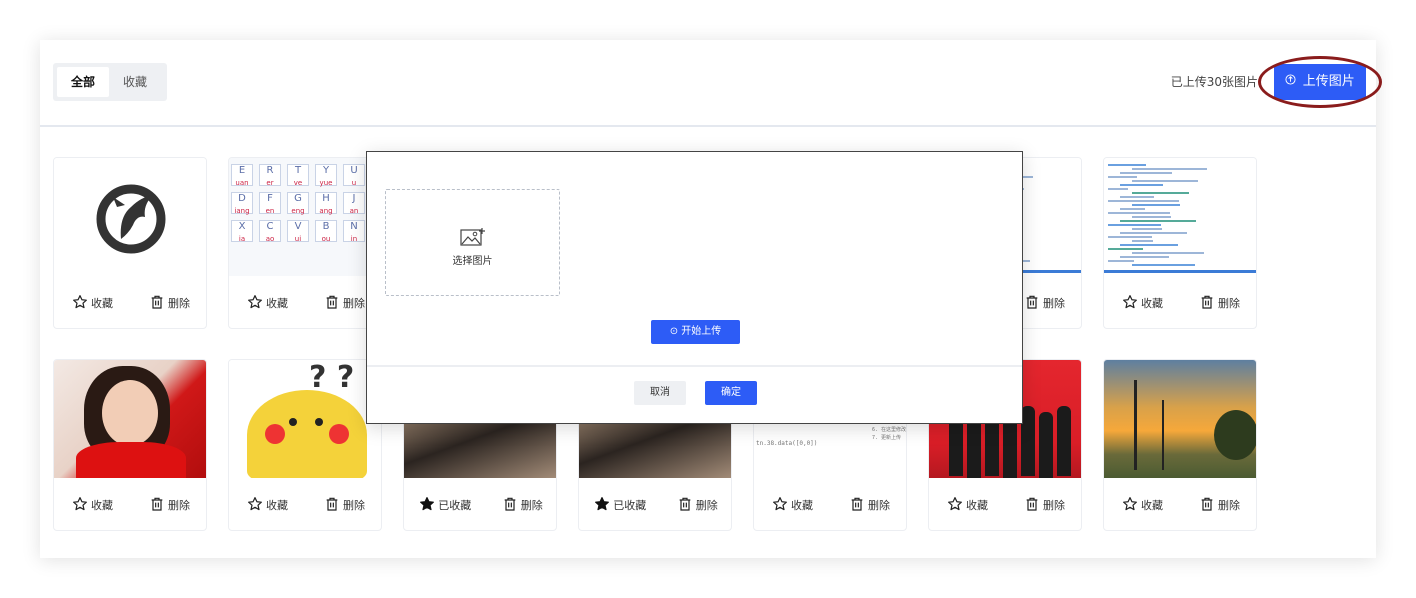 The image size is (1416, 598). What do you see at coordinates (1214, 82) in the screenshot?
I see `upload-count: 已上传30张图片` at bounding box center [1214, 82].